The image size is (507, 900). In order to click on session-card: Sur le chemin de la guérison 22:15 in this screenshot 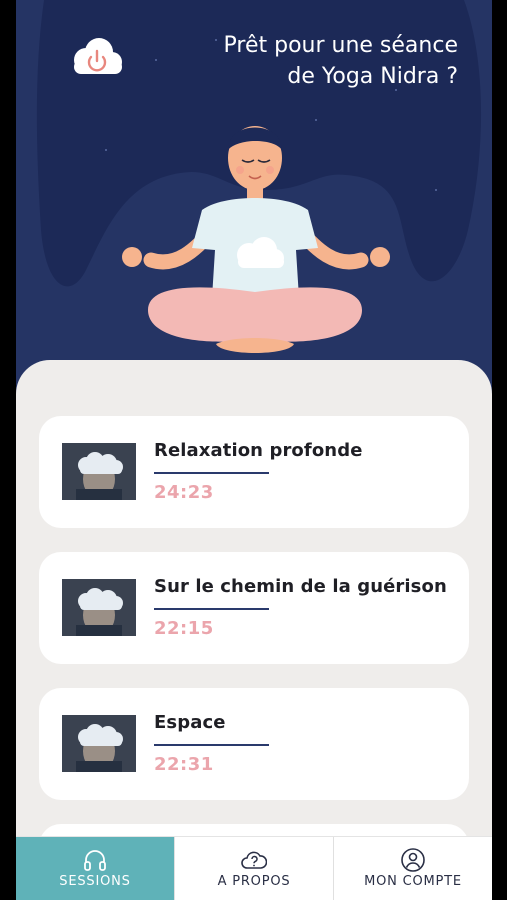, I will do `click(254, 608)`.